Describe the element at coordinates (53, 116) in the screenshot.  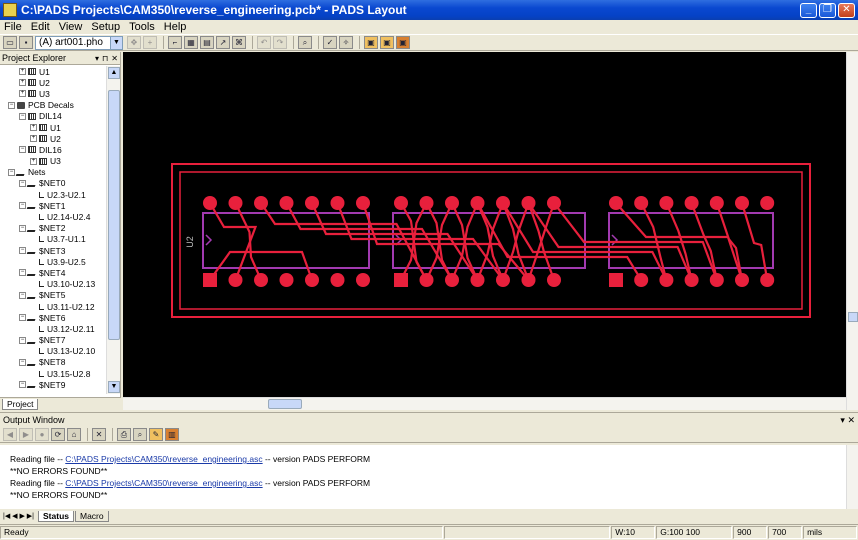
I see `tree-node: − DIL14` at that location.